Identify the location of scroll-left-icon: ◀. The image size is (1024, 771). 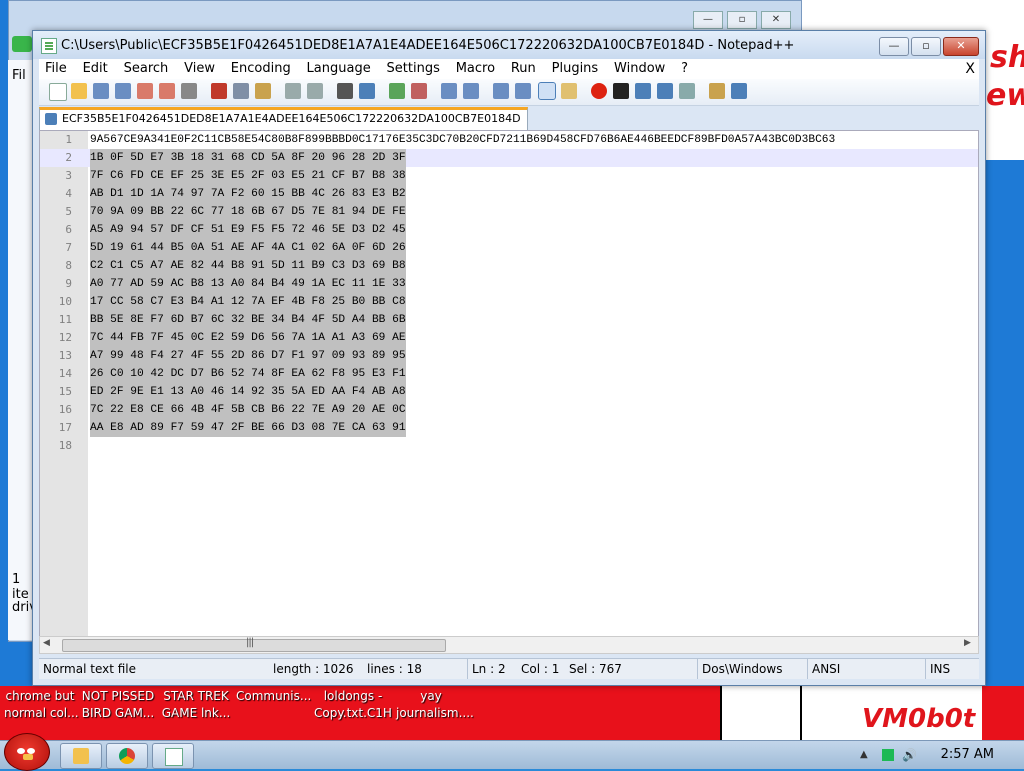
(46, 643).